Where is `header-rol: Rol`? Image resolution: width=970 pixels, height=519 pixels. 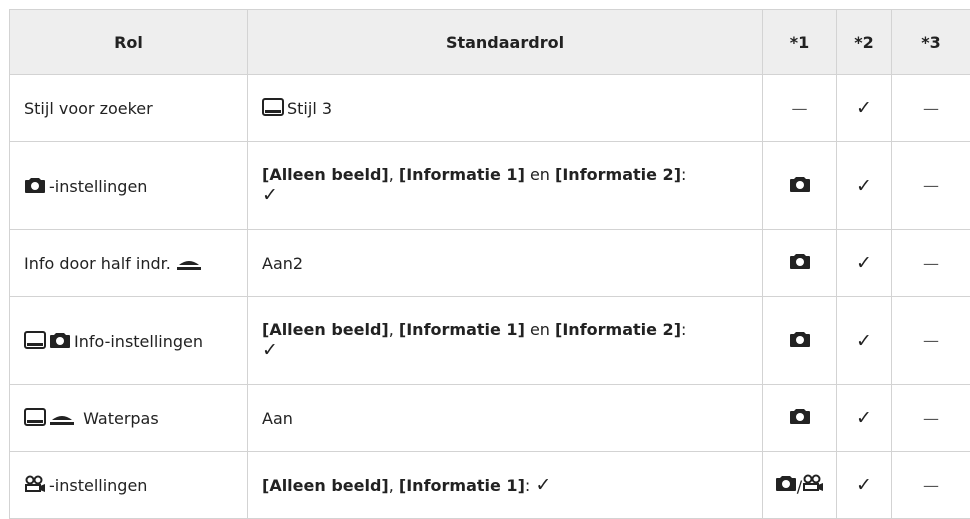 header-rol: Rol is located at coordinates (129, 42).